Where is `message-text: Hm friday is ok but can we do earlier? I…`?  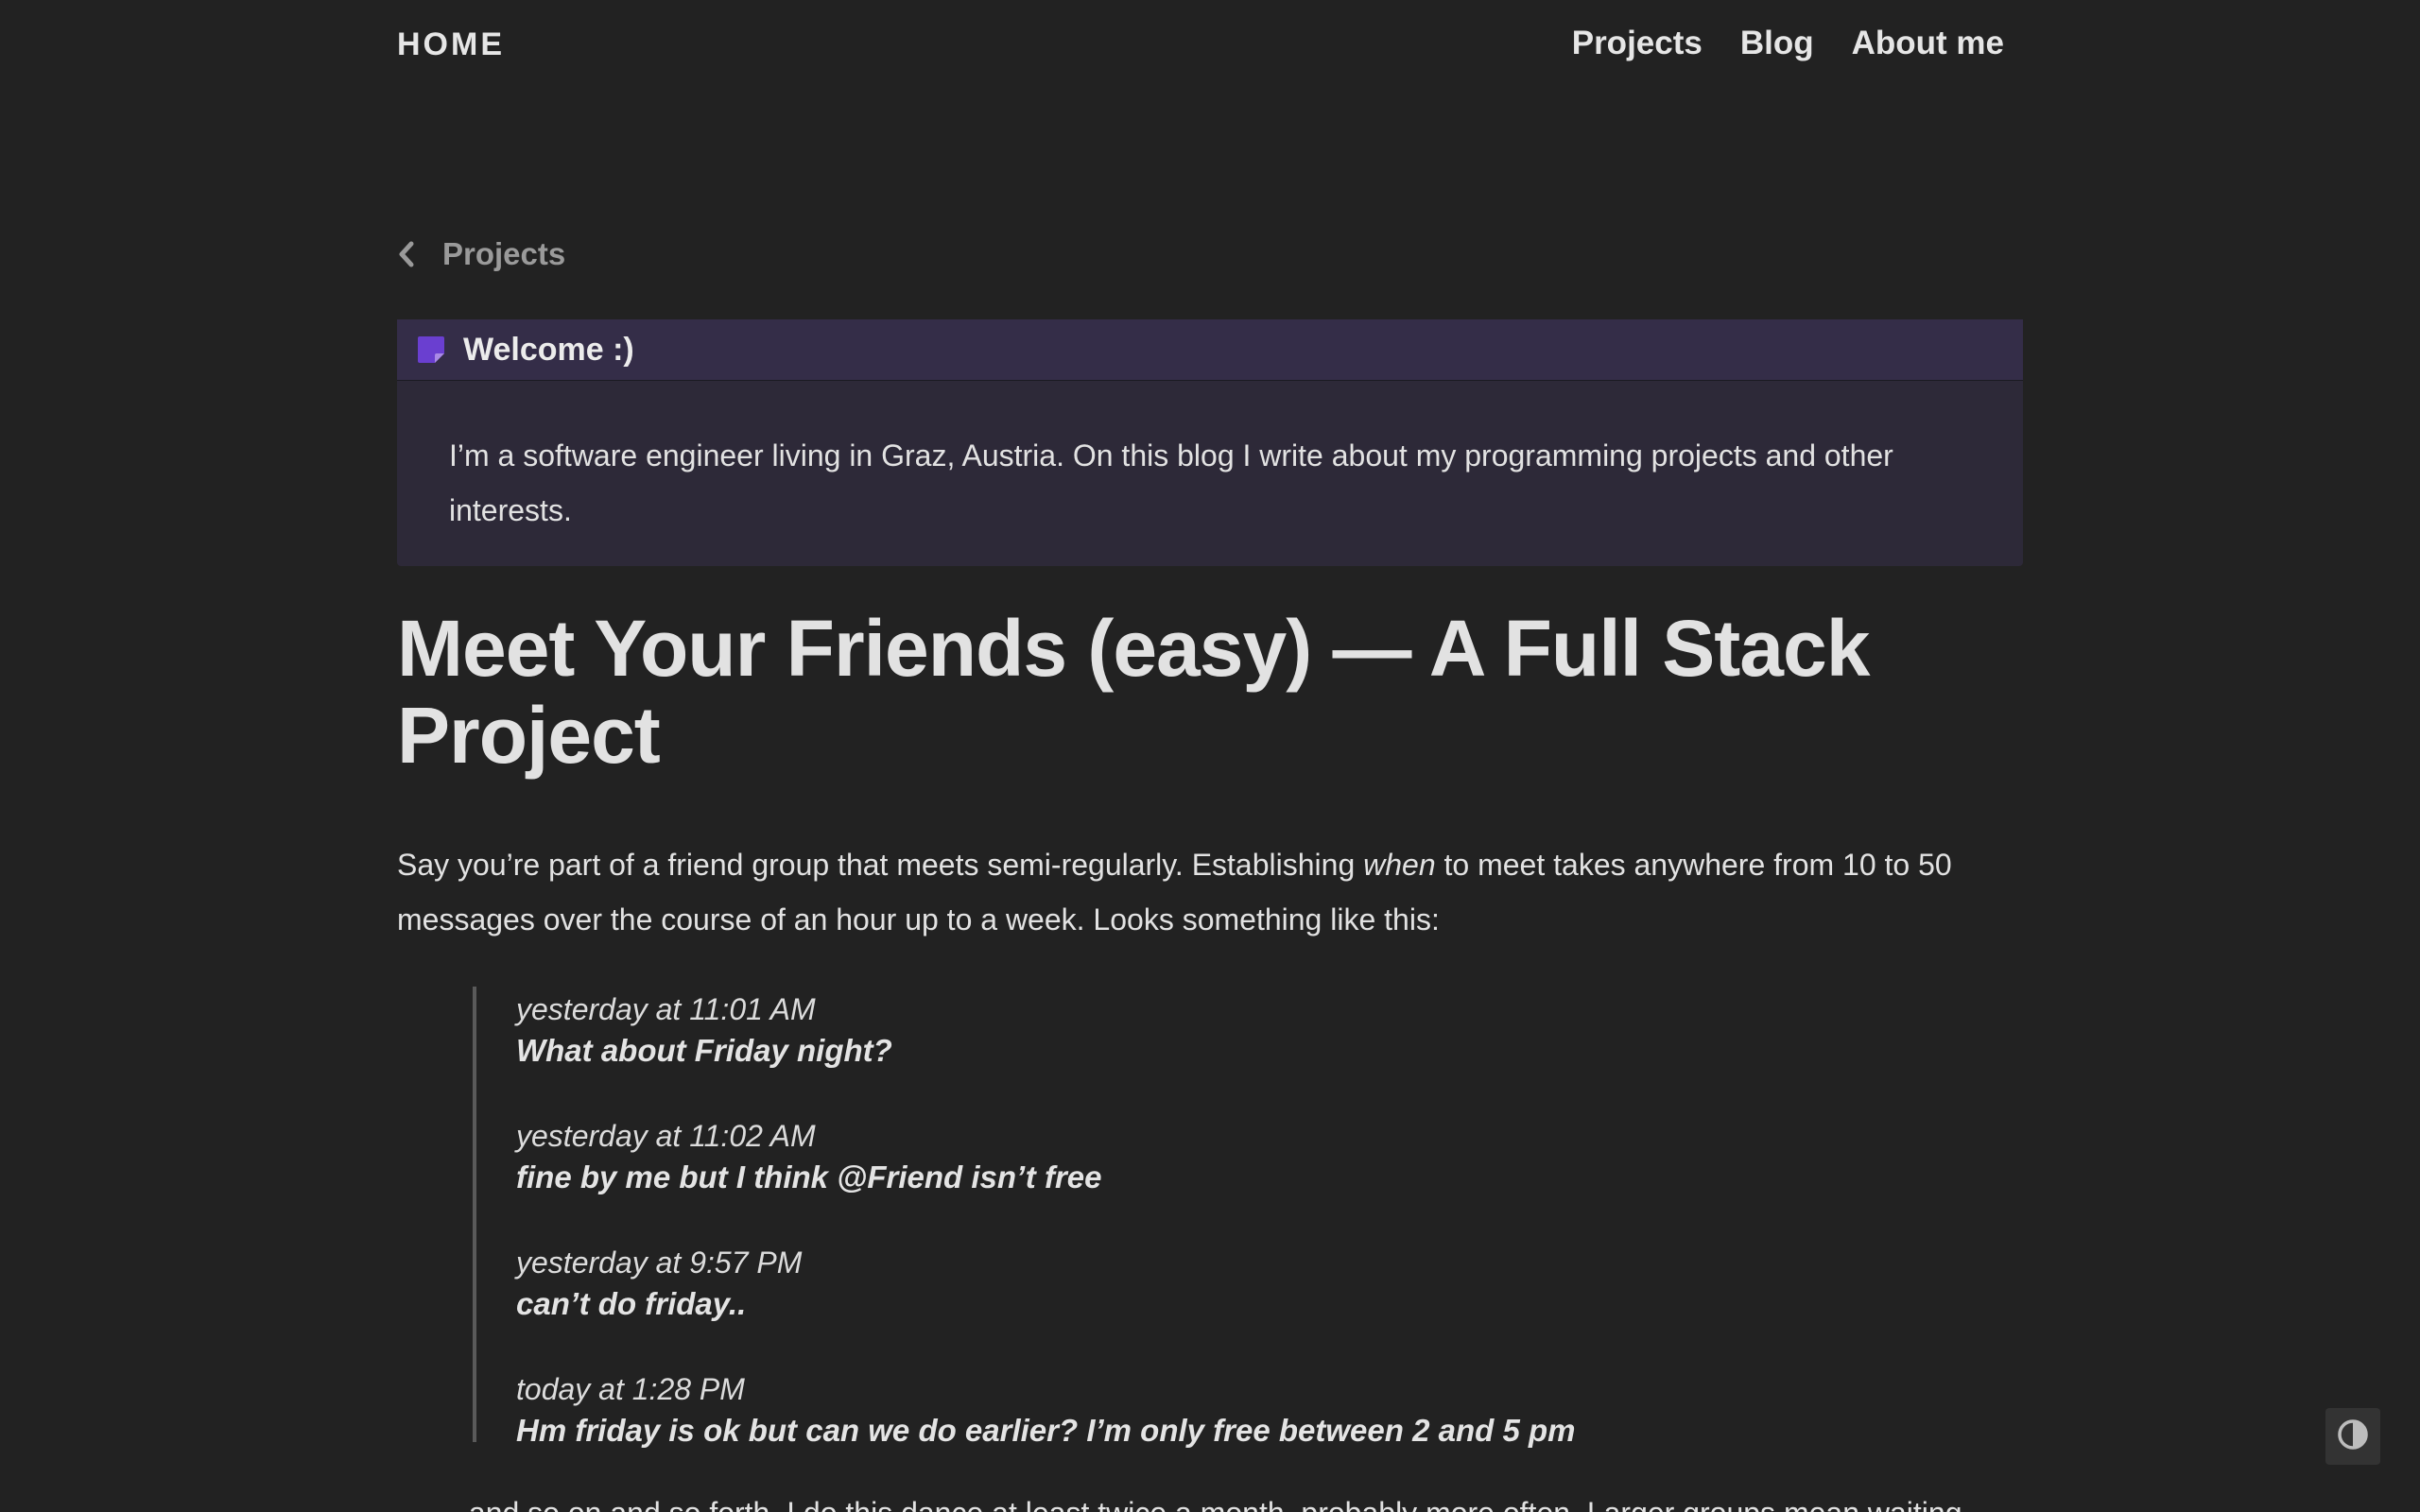
message-text: Hm friday is ok but can we do earlier? I… is located at coordinates (1046, 1430).